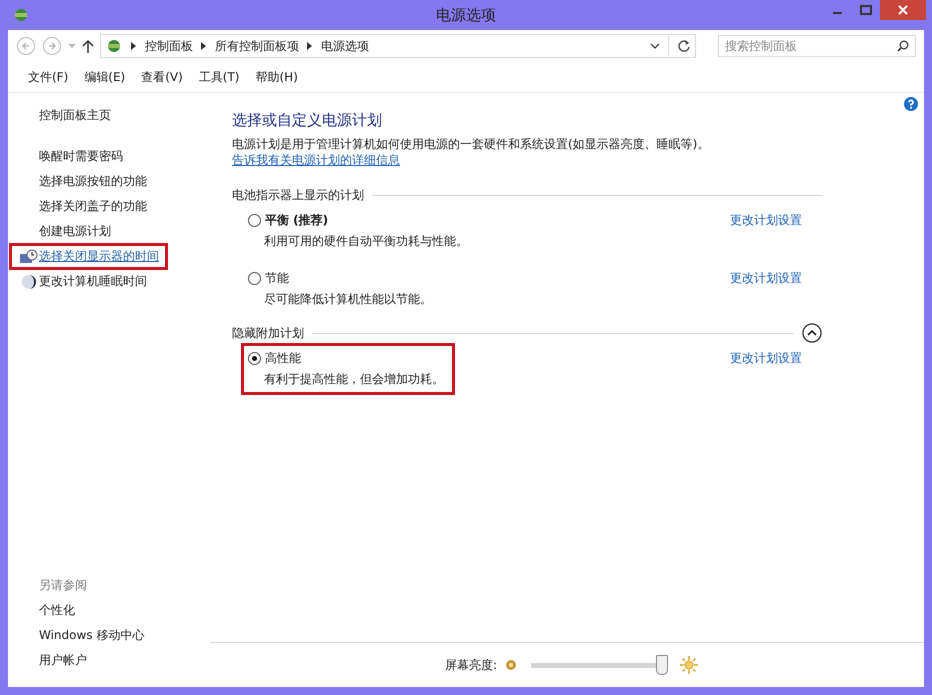 This screenshot has width=932, height=695. I want to click on close-icon, so click(903, 10).